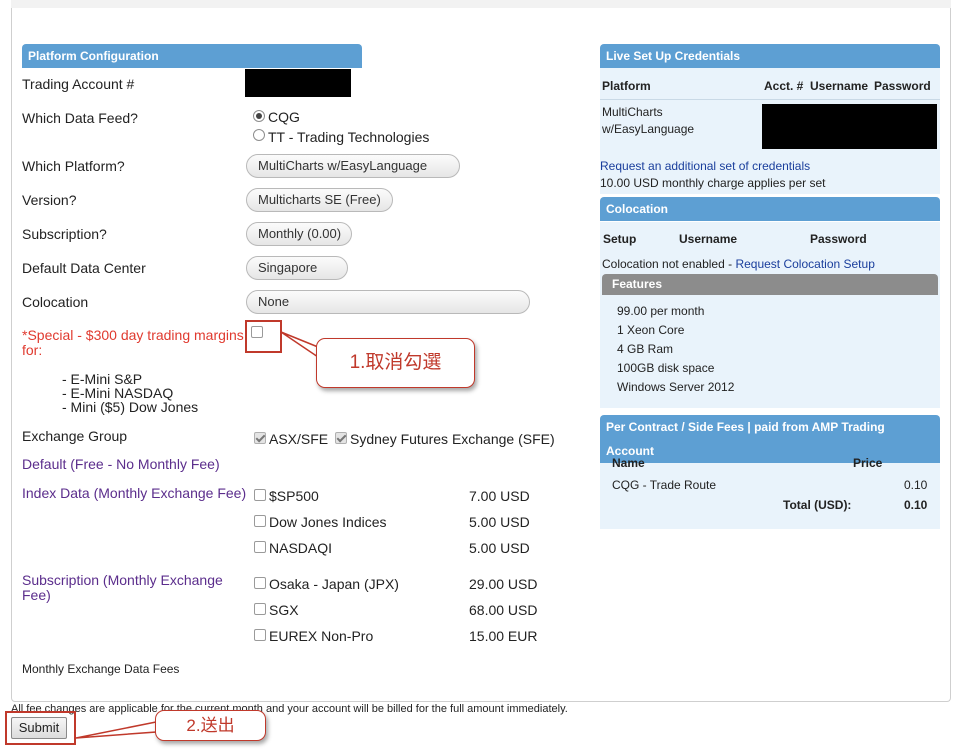  I want to click on feature-item: Windows Server 2012, so click(676, 387).